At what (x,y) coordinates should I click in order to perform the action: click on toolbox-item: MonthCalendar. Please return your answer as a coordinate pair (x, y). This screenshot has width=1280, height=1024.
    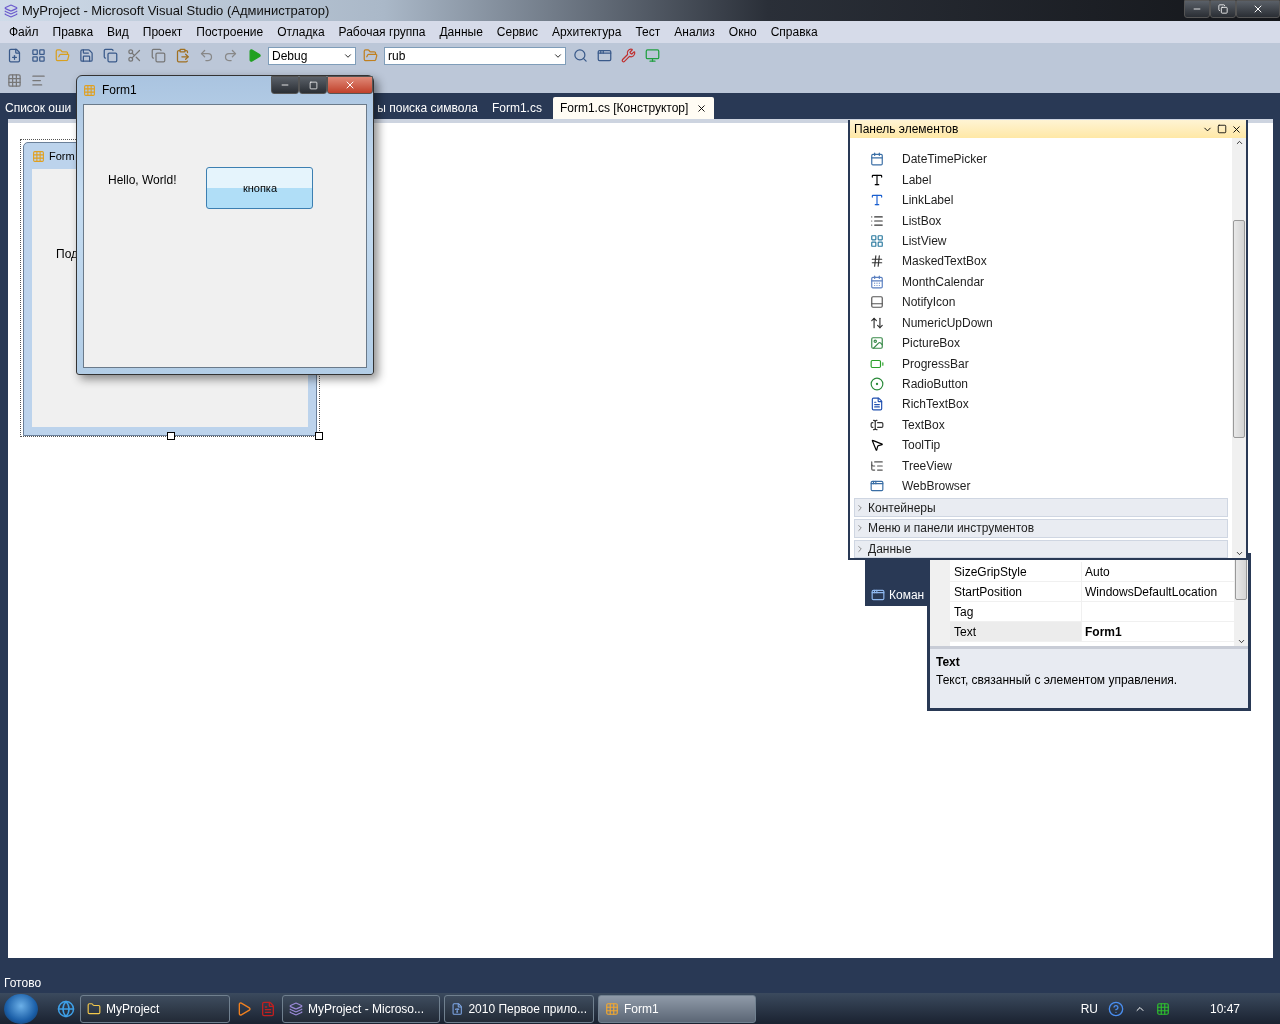
    Looking at the image, I should click on (1041, 282).